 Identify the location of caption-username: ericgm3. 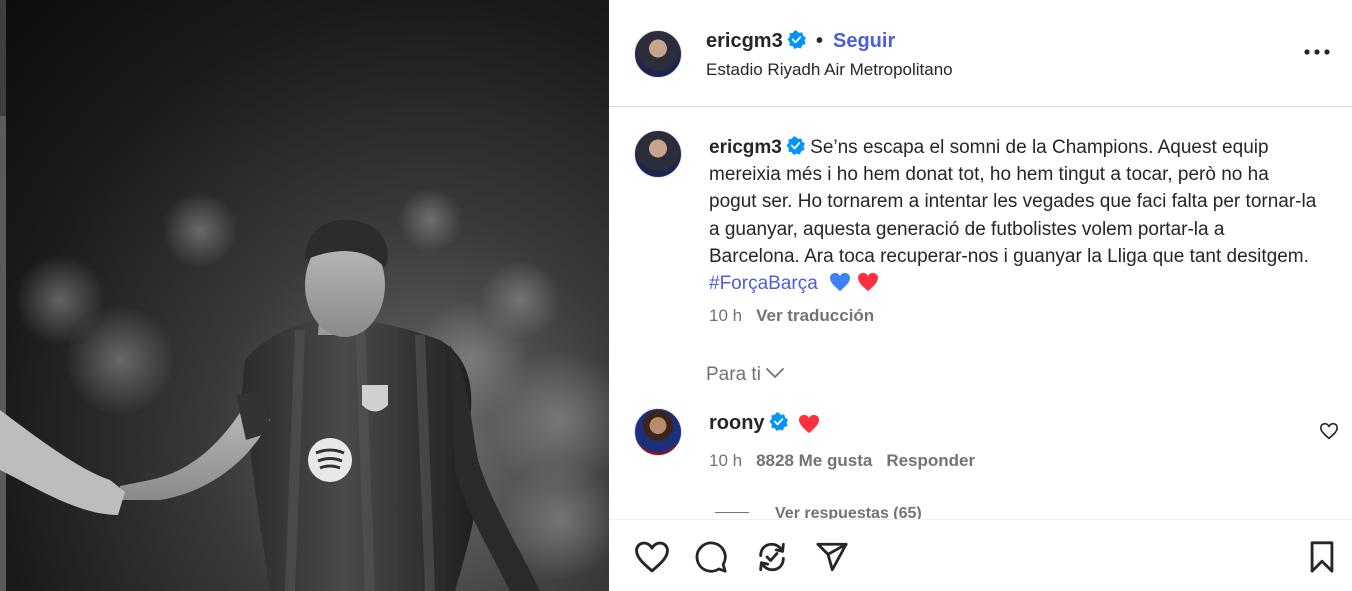
(745, 147).